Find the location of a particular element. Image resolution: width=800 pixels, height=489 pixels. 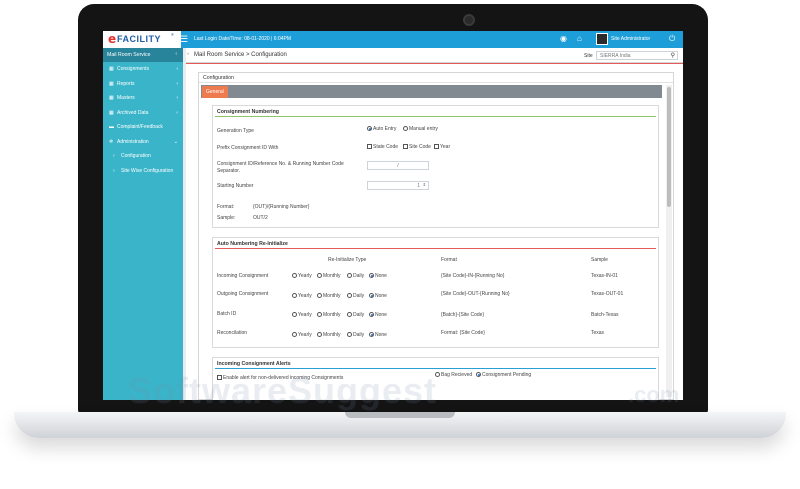

scrollbar-thumb is located at coordinates (669, 147).